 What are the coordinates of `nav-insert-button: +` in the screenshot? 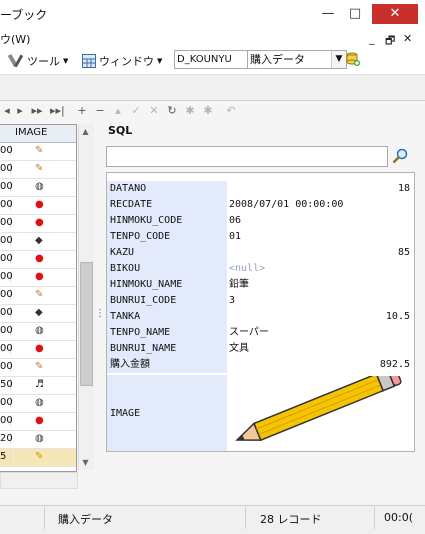 It's located at (82, 110).